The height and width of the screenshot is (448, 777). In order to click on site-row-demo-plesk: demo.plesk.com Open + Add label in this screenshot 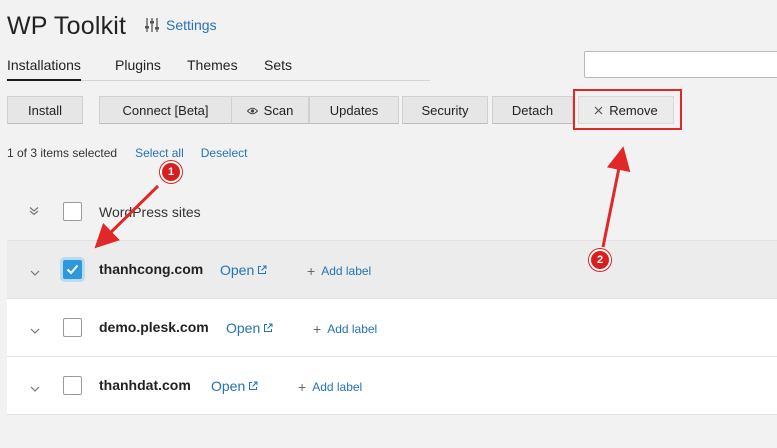, I will do `click(392, 328)`.